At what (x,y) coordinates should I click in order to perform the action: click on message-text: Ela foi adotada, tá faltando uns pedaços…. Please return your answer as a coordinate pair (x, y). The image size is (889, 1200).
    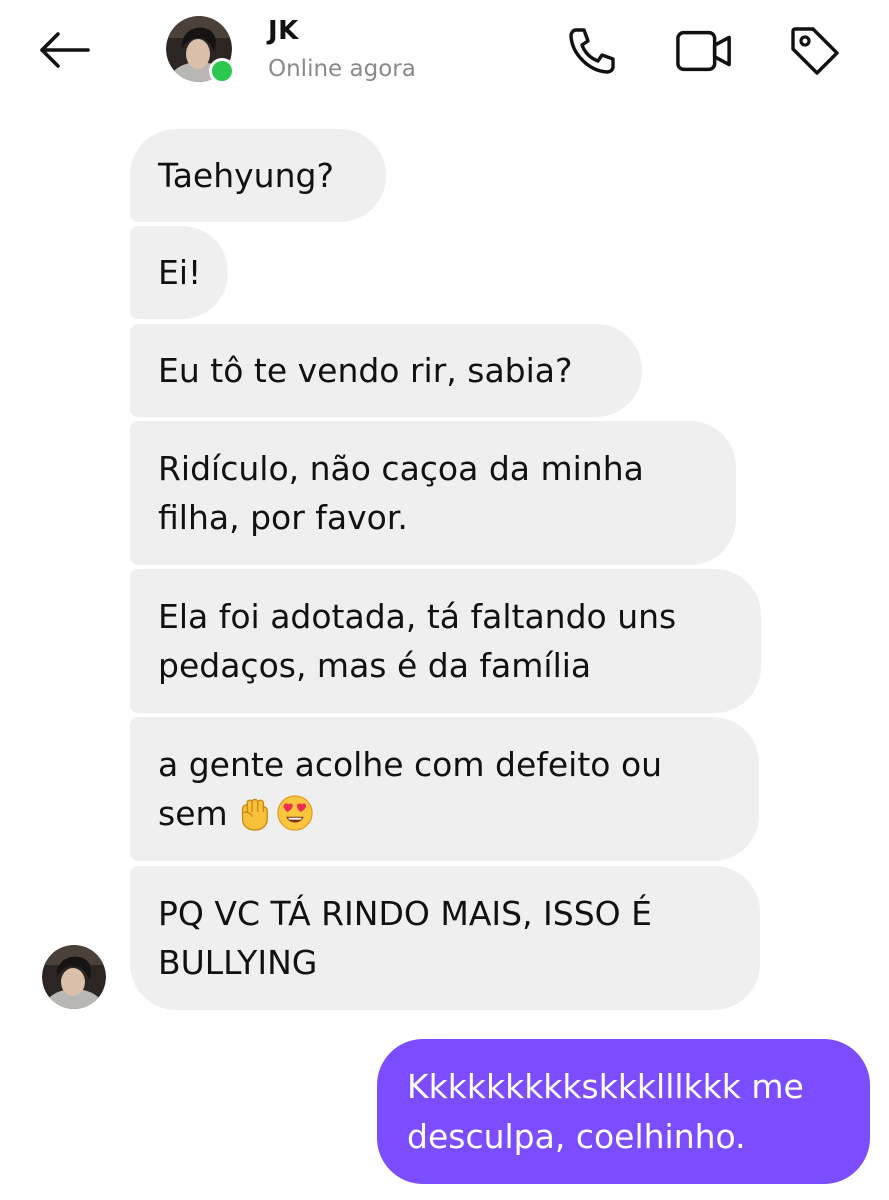
    Looking at the image, I should click on (417, 641).